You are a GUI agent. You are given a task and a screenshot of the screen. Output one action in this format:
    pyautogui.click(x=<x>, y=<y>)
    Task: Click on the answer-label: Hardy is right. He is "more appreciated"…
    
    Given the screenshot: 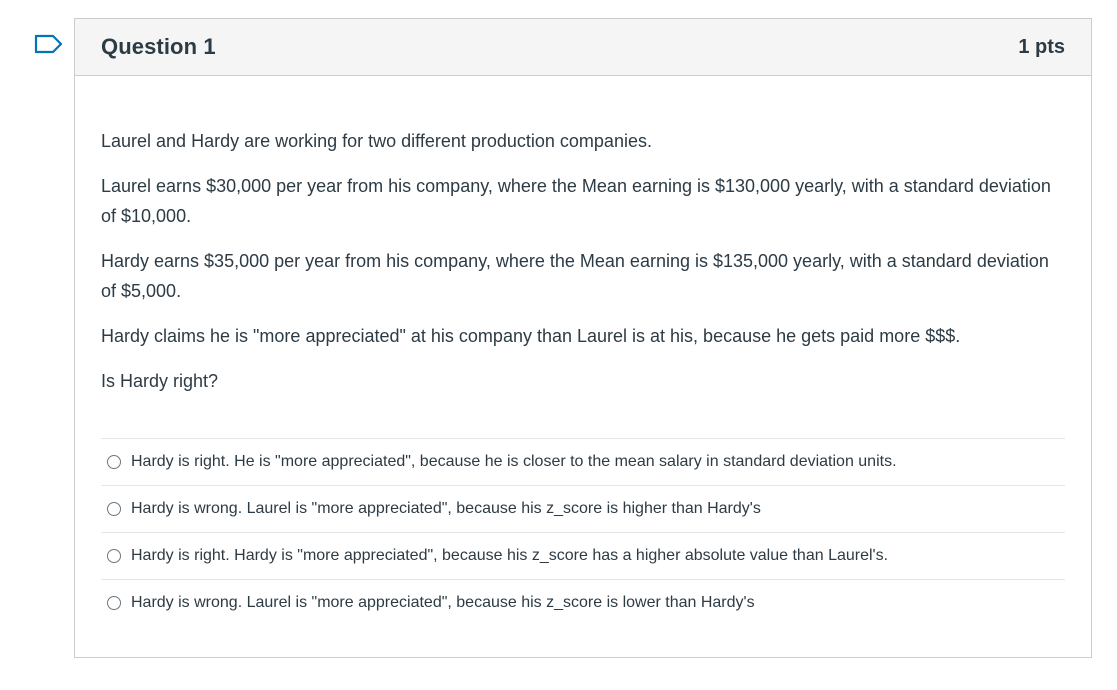 What is the action you would take?
    pyautogui.click(x=514, y=462)
    